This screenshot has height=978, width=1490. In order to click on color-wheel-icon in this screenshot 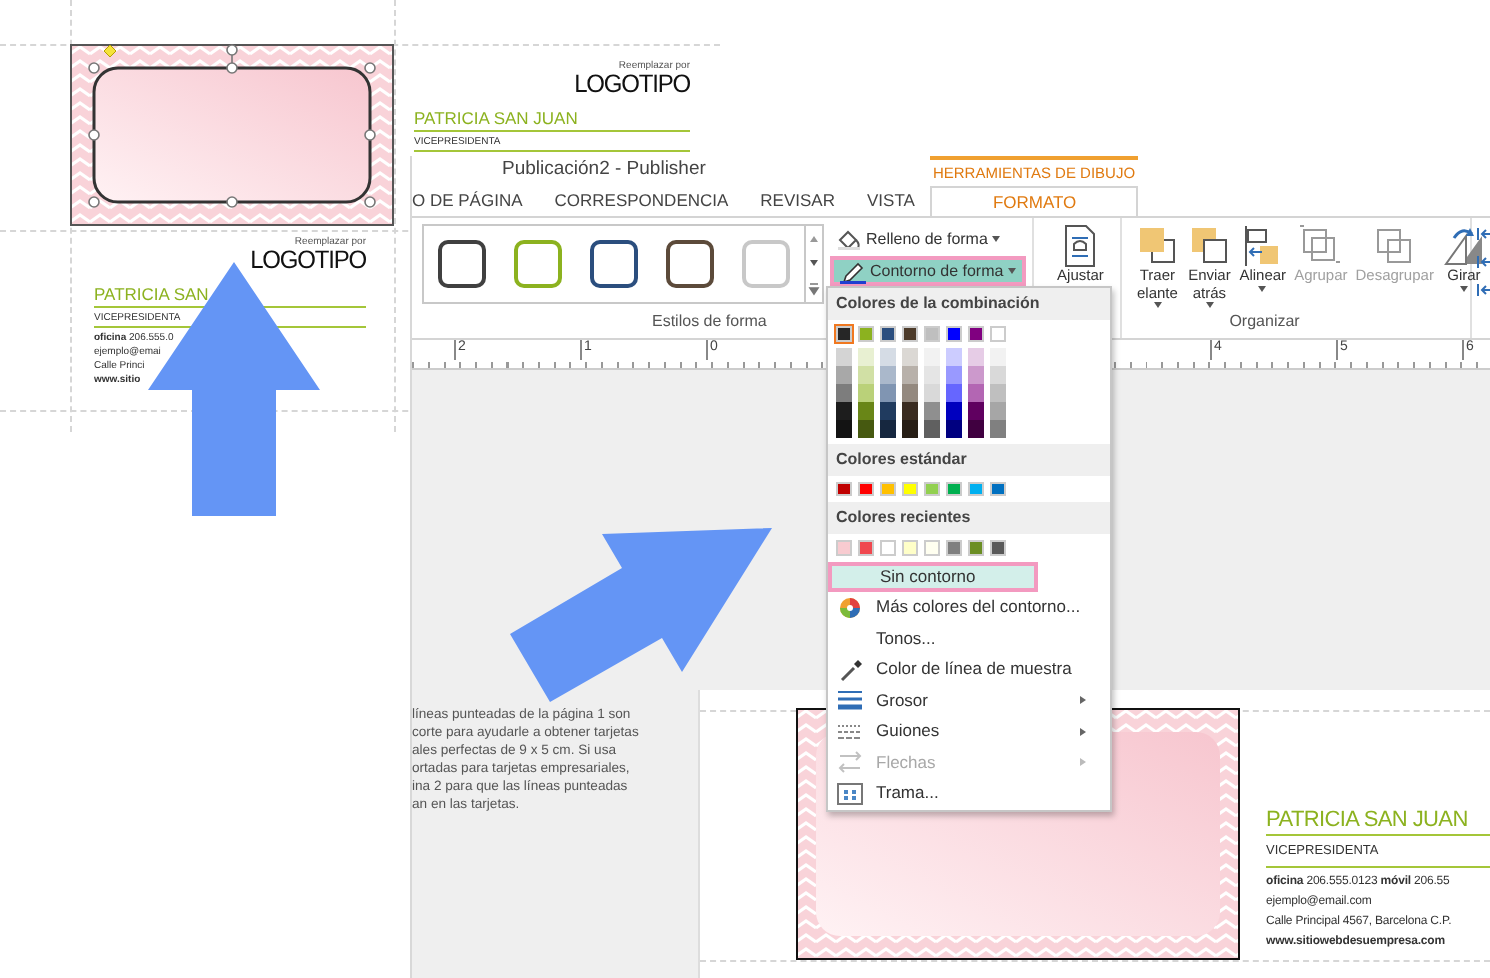, I will do `click(850, 607)`.